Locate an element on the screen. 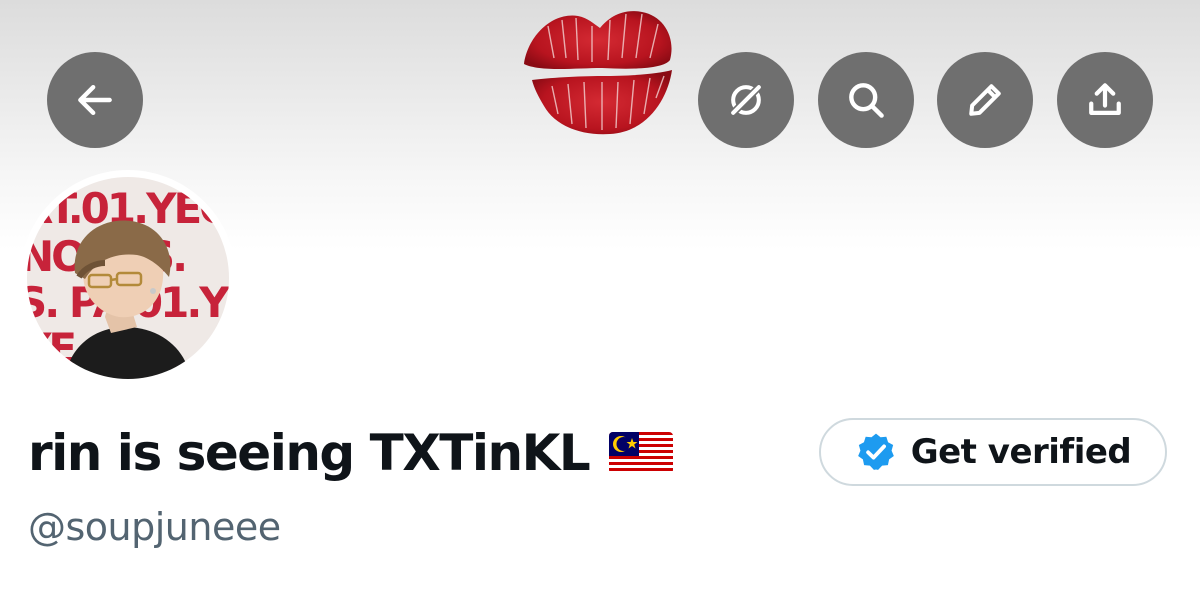  display-name: rin is seeing TXTinKL is located at coordinates (309, 453).